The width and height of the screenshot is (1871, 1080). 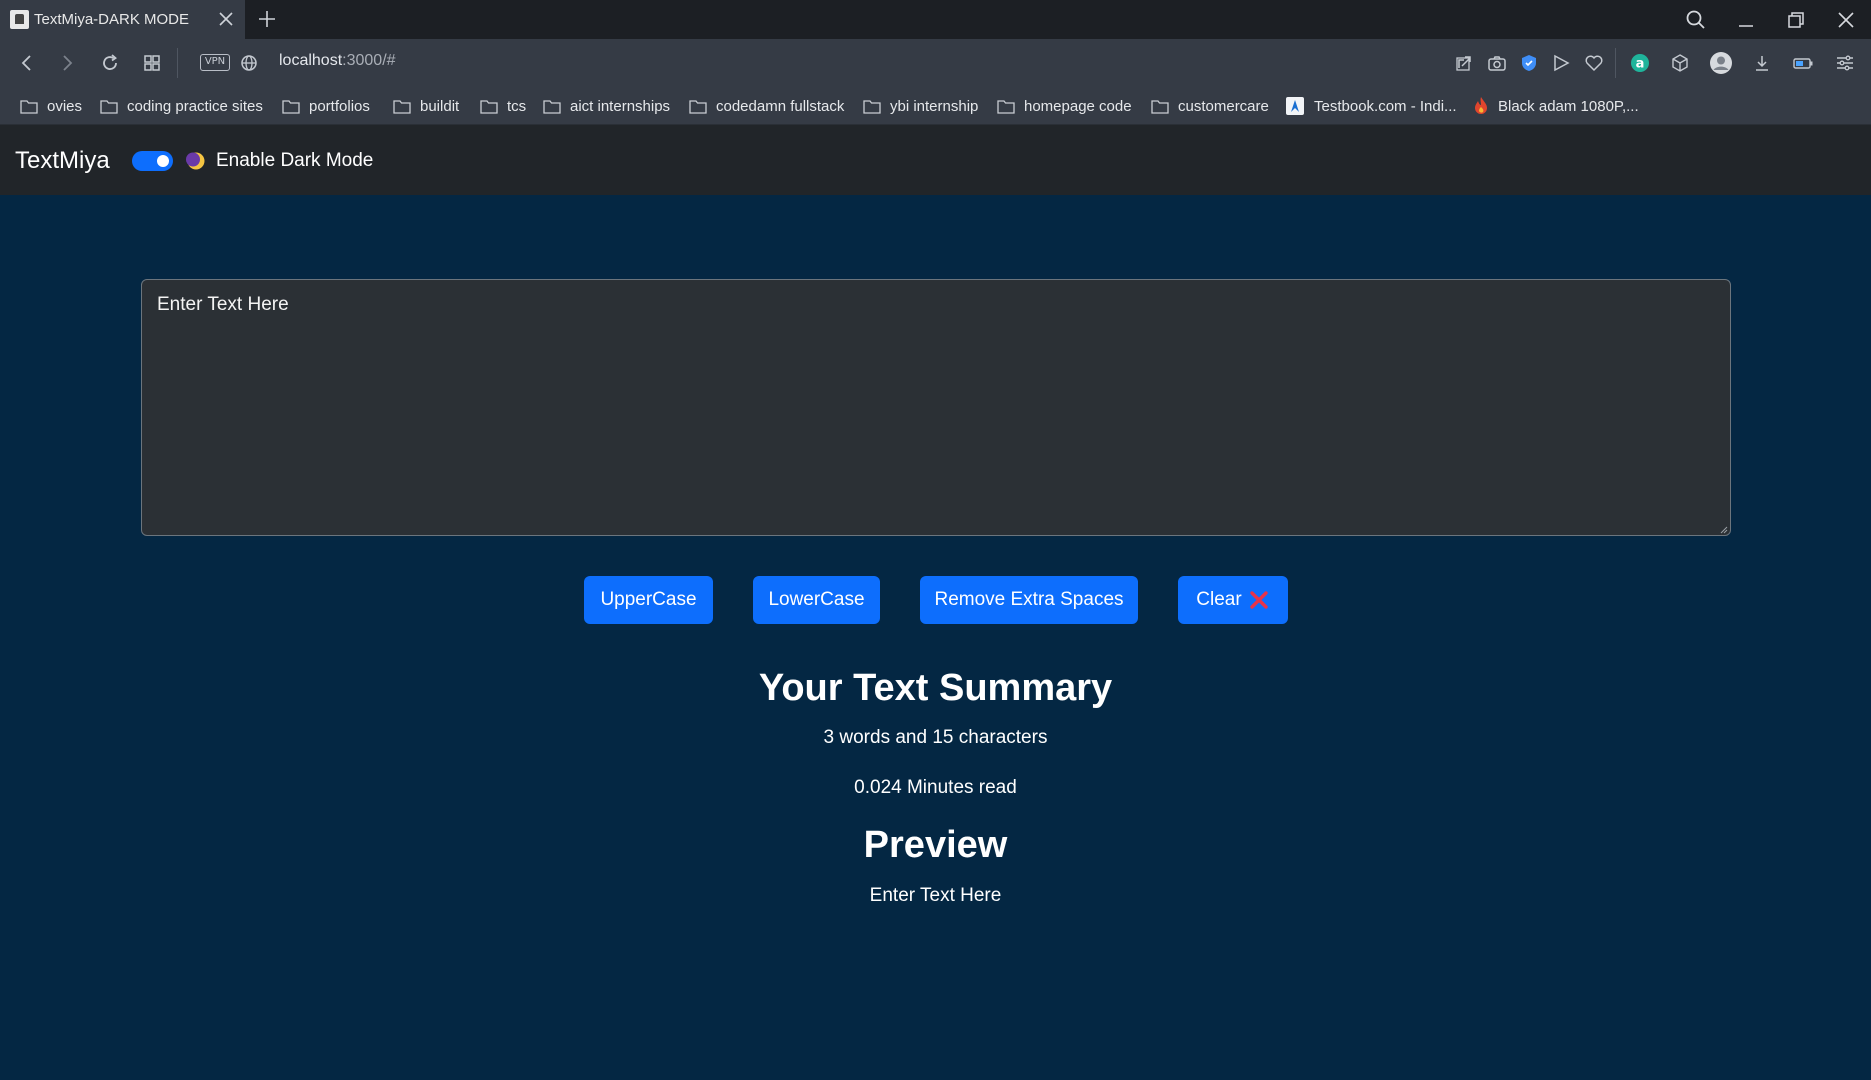 I want to click on svg-text: a, so click(x=1640, y=64).